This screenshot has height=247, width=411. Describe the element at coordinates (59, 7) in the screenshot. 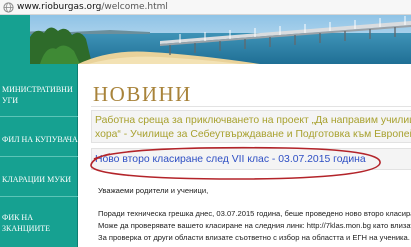

I see `url-host: www.rioburgas.org` at that location.